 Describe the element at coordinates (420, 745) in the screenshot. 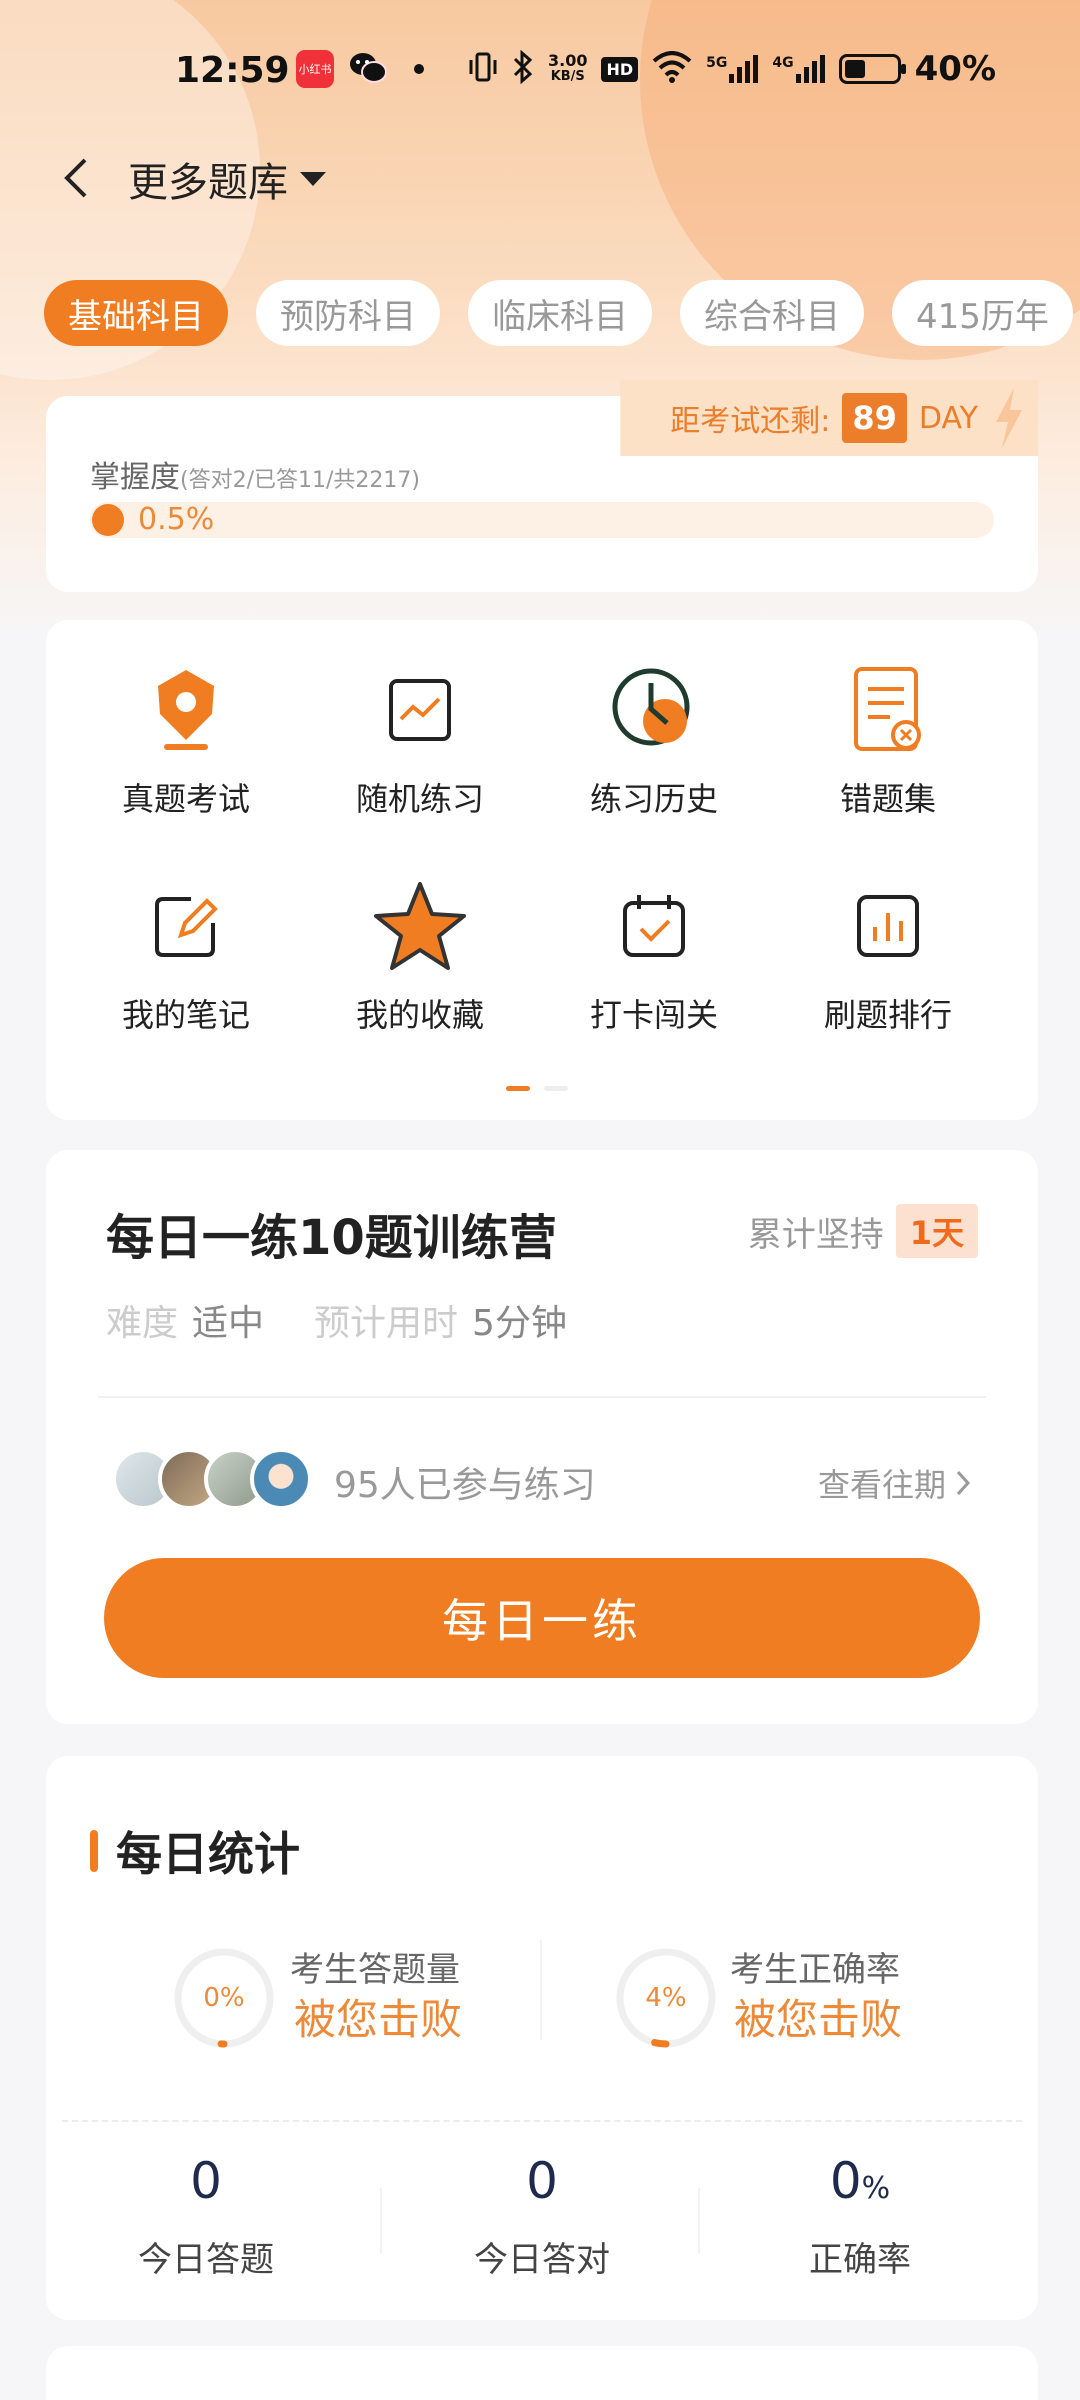

I see `grid-item-random-practice: 随机练习` at that location.